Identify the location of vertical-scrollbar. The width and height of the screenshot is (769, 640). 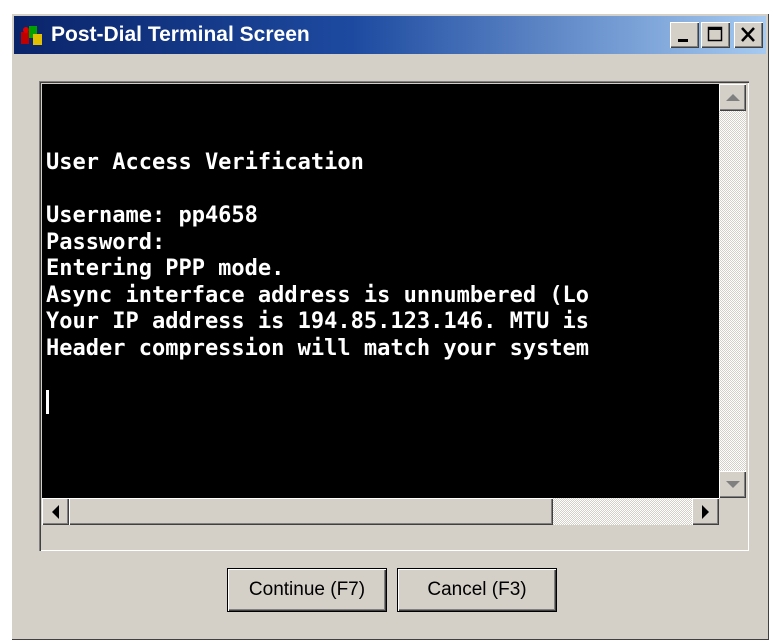
(732, 291).